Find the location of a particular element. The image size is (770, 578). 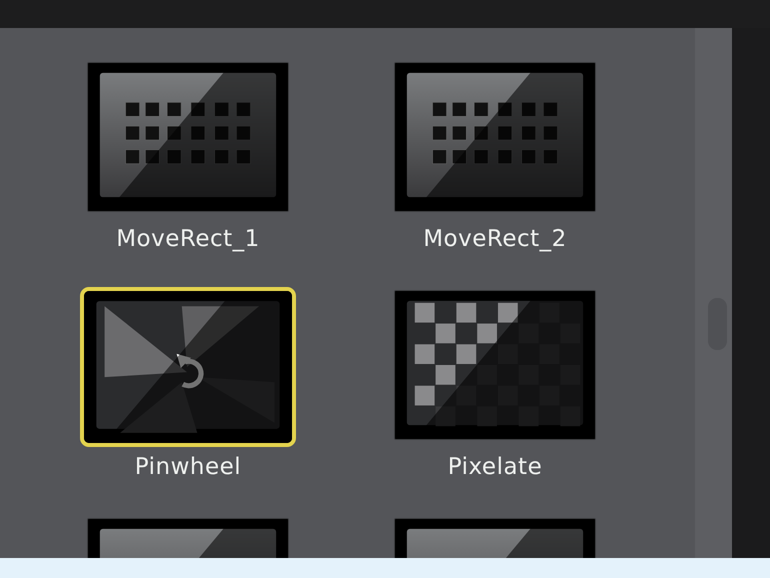

transition-label: MoveRect_1 is located at coordinates (188, 239).